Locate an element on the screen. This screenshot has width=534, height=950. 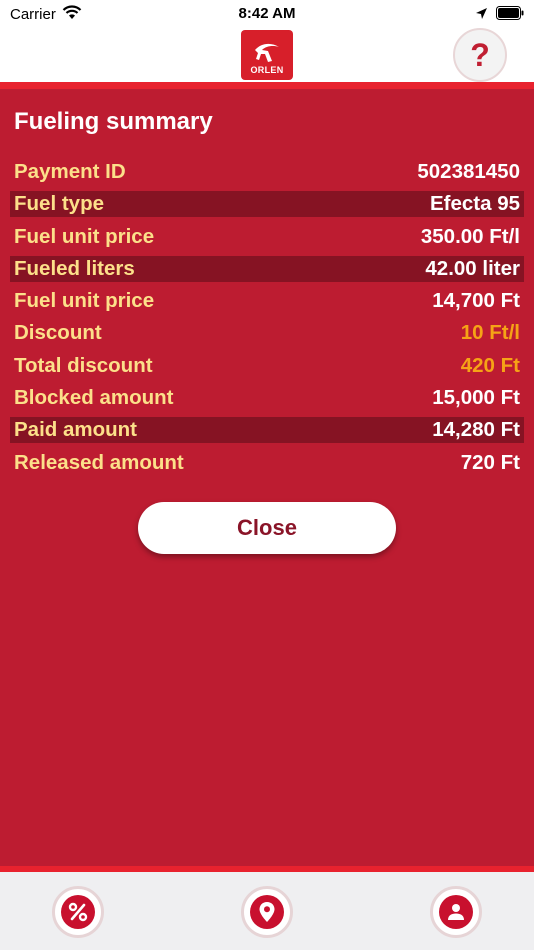
row-label: Released amount is located at coordinates (99, 462).